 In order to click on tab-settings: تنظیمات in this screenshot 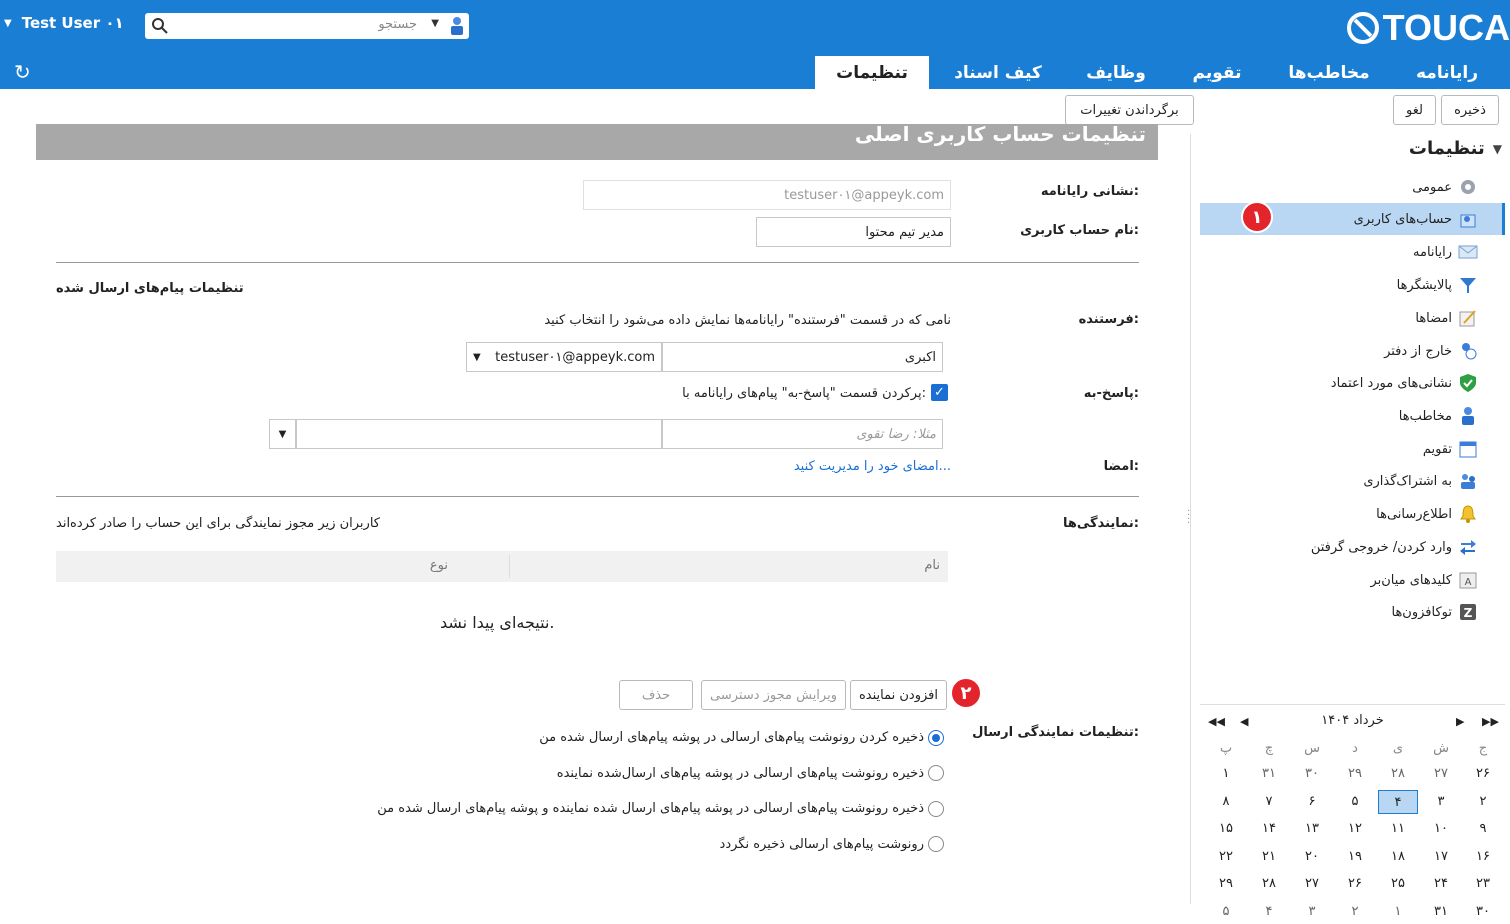, I will do `click(872, 72)`.